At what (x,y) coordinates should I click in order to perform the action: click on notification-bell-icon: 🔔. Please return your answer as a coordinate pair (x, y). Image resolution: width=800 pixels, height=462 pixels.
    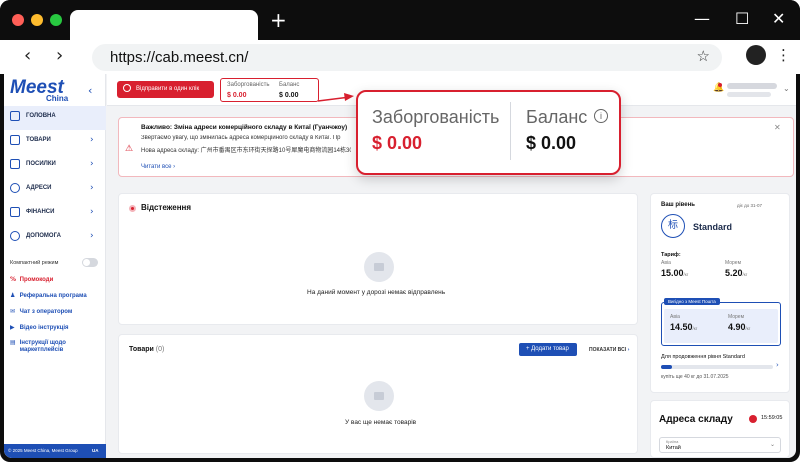
    Looking at the image, I should click on (718, 88).